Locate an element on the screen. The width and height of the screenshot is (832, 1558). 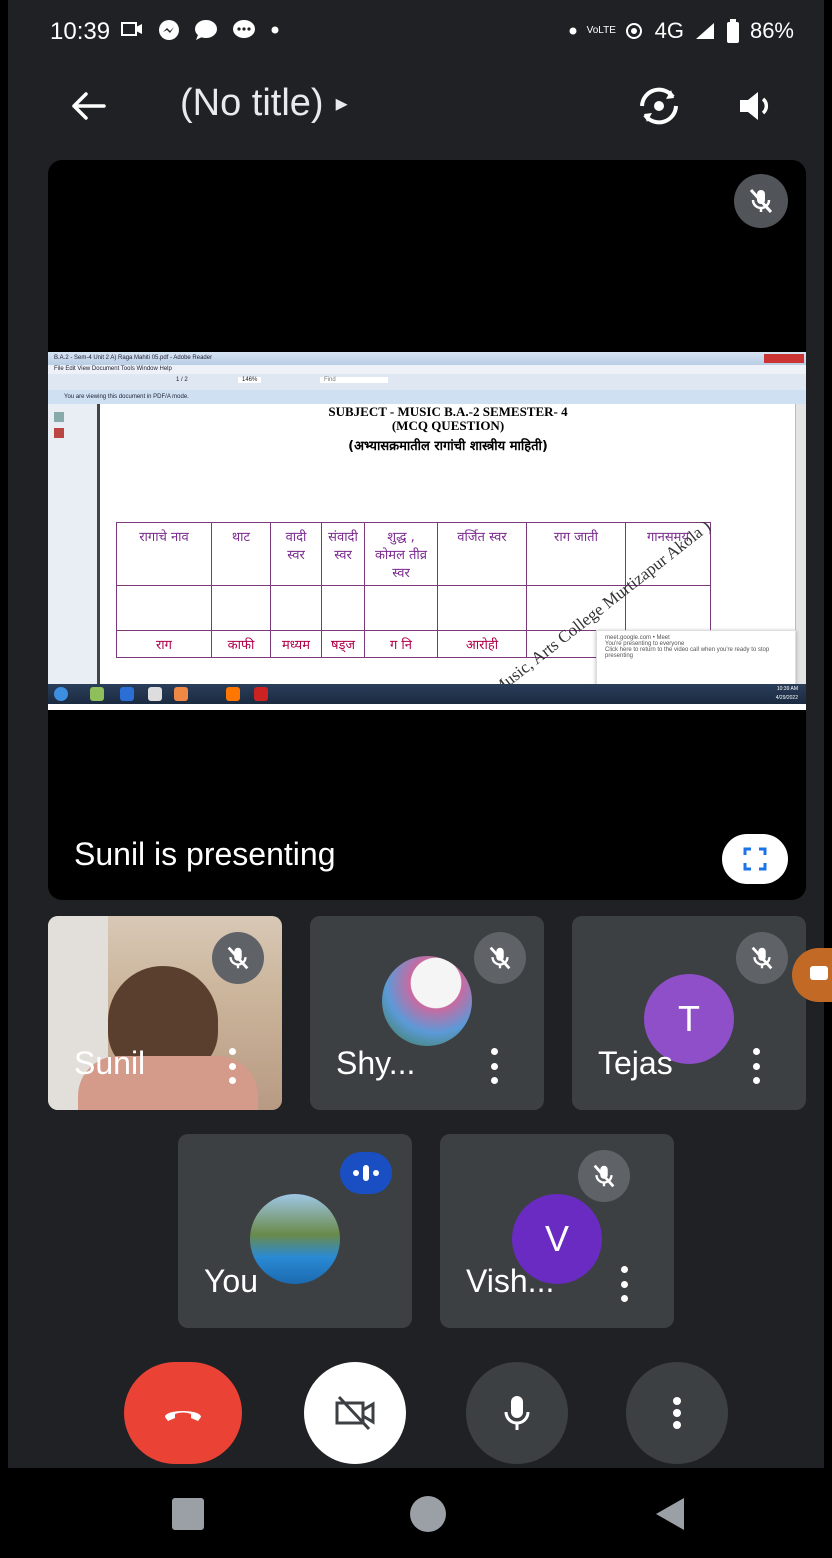
table-cell: षड्ज is located at coordinates (343, 644).